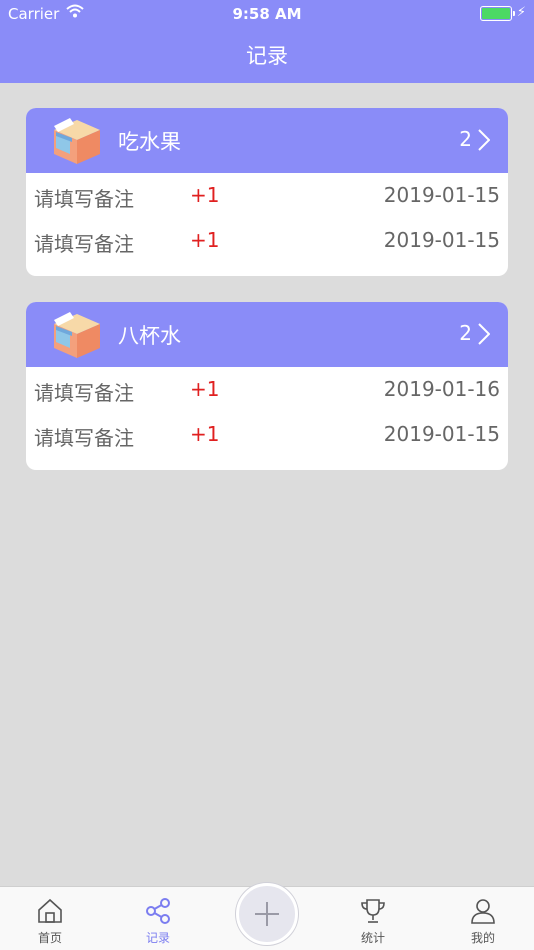  What do you see at coordinates (441, 389) in the screenshot?
I see `record-date: 2019-01-16` at bounding box center [441, 389].